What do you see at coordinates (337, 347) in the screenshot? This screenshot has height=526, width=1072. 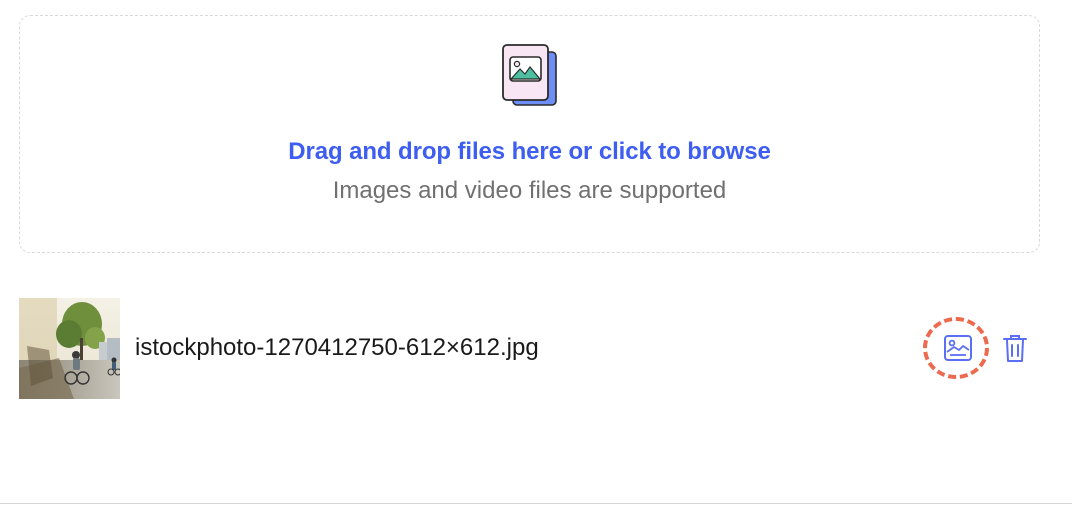 I see `file-name: istockphoto-1270412750-612×612.jpg` at bounding box center [337, 347].